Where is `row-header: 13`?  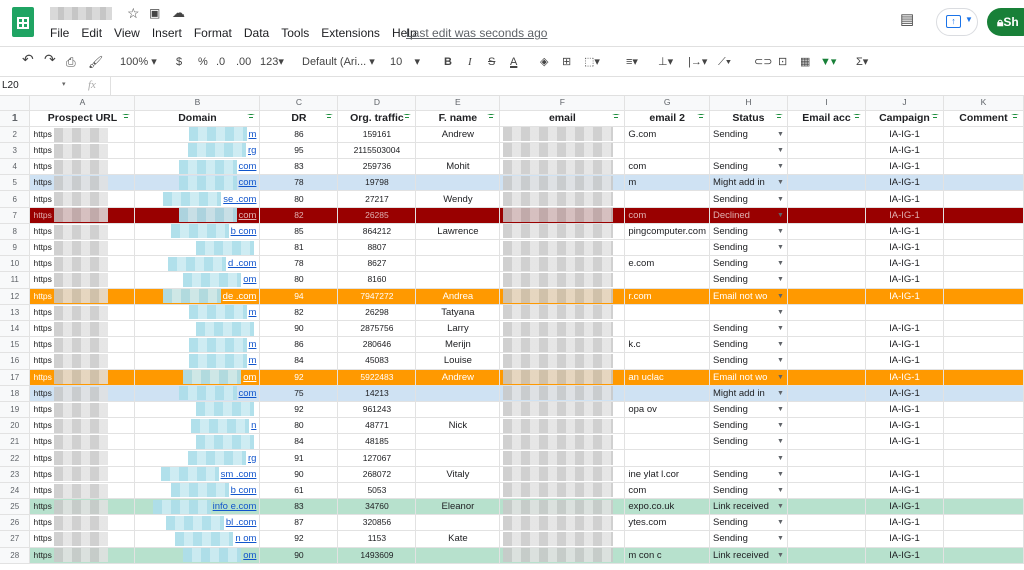
row-header: 13 is located at coordinates (15, 312).